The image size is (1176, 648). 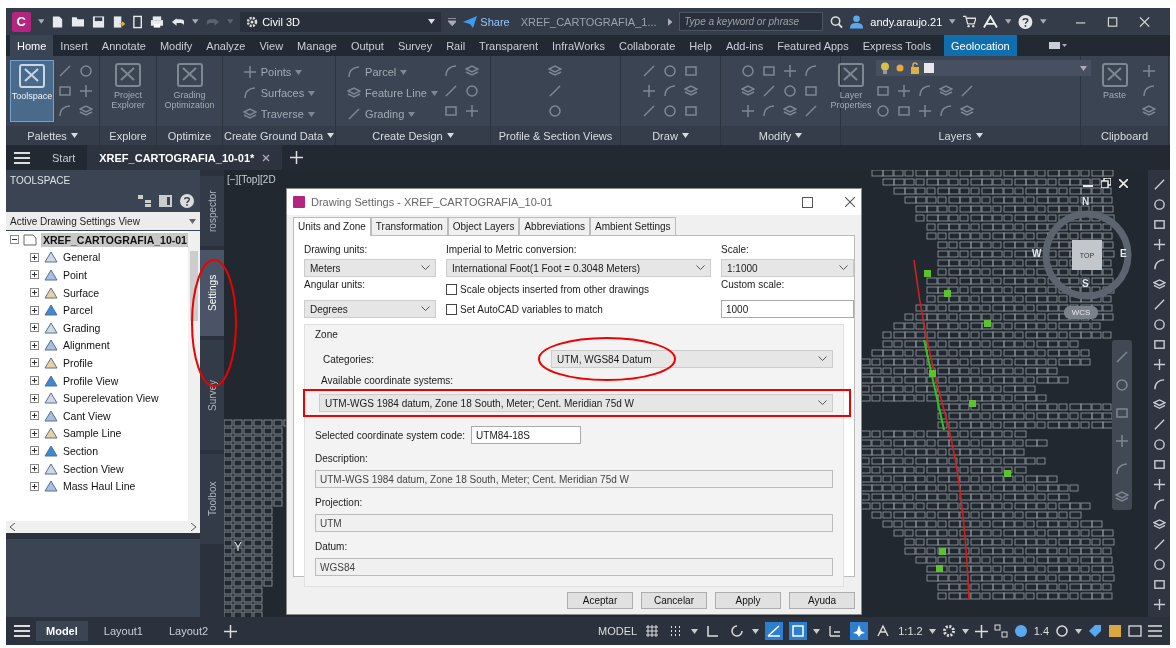 I want to click on side-tab: Settings, so click(x=212, y=293).